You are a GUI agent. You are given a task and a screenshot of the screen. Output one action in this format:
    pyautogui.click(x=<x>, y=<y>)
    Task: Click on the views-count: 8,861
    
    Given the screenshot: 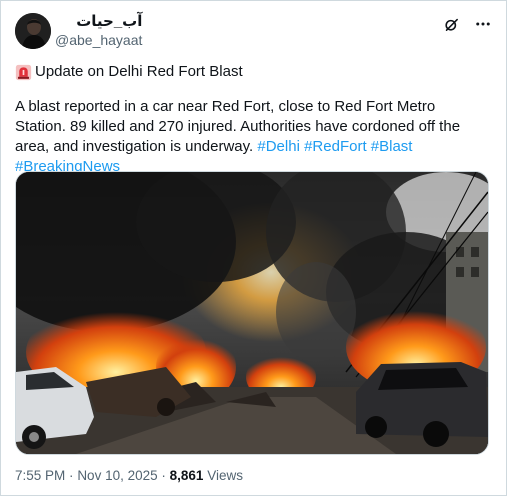 What is the action you would take?
    pyautogui.click(x=186, y=475)
    